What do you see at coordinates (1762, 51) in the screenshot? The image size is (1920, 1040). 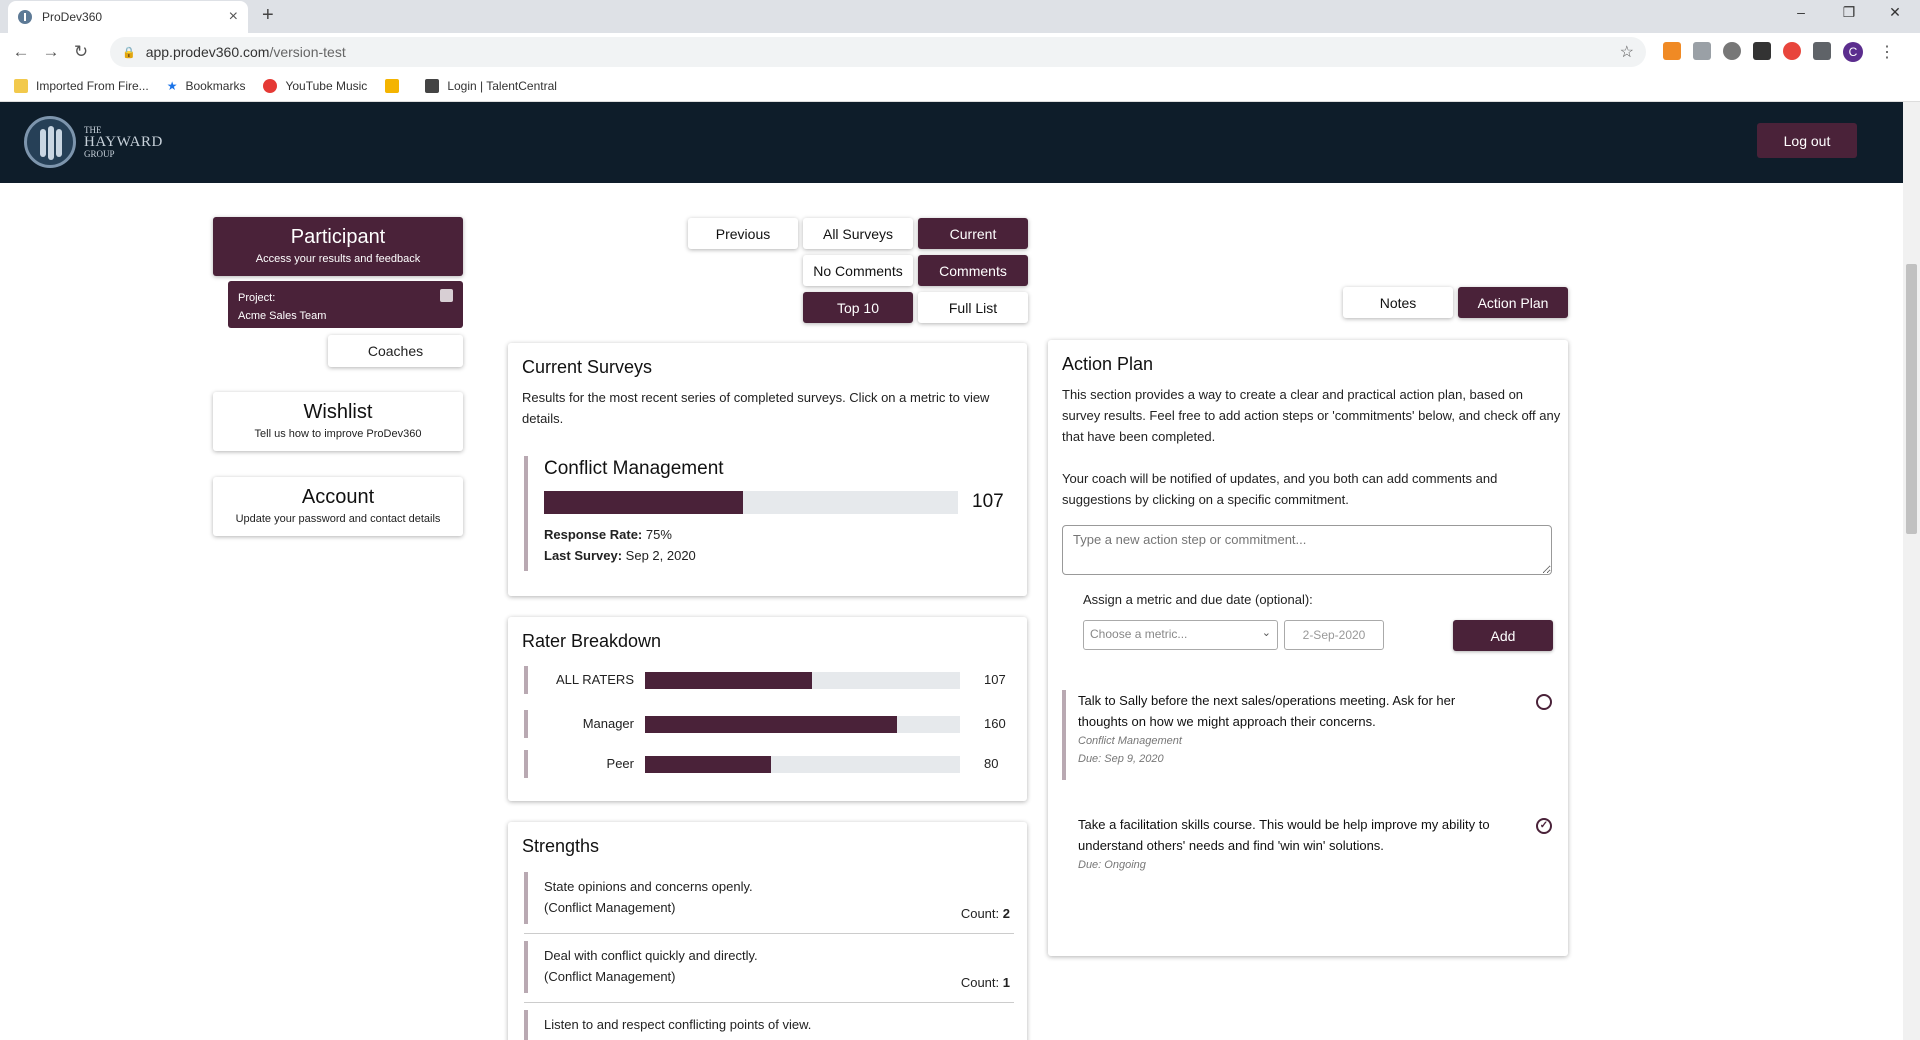 I see `dark-extension-icon` at bounding box center [1762, 51].